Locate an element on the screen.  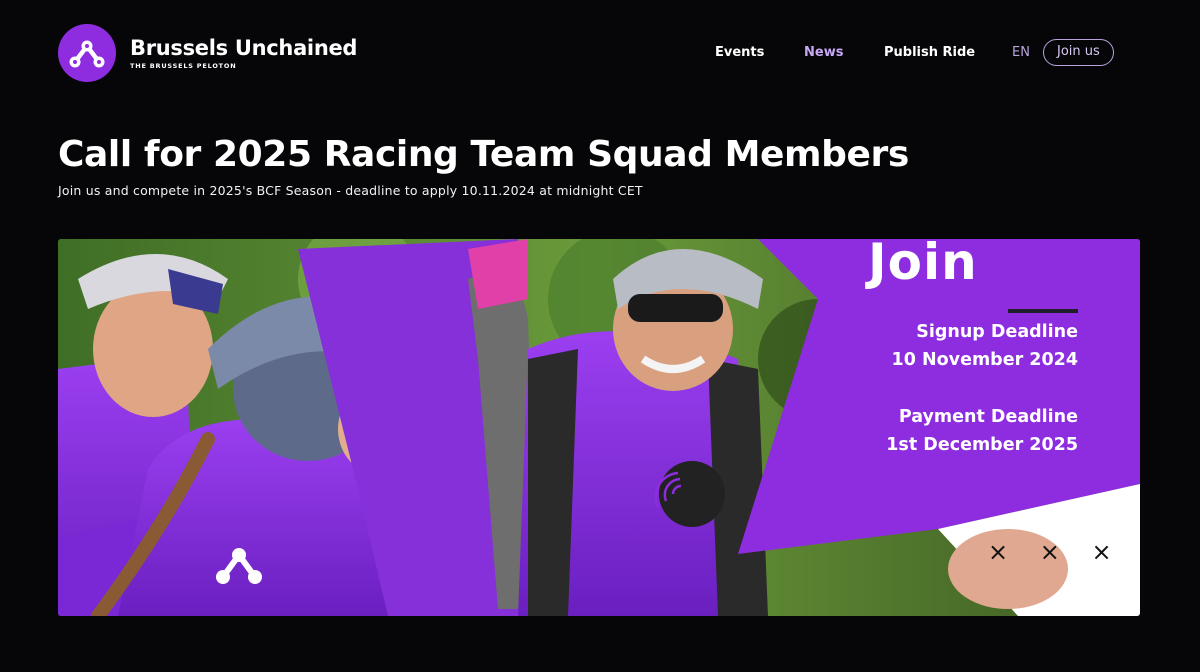
signup-deadline-label: Signup Deadline is located at coordinates (997, 332).